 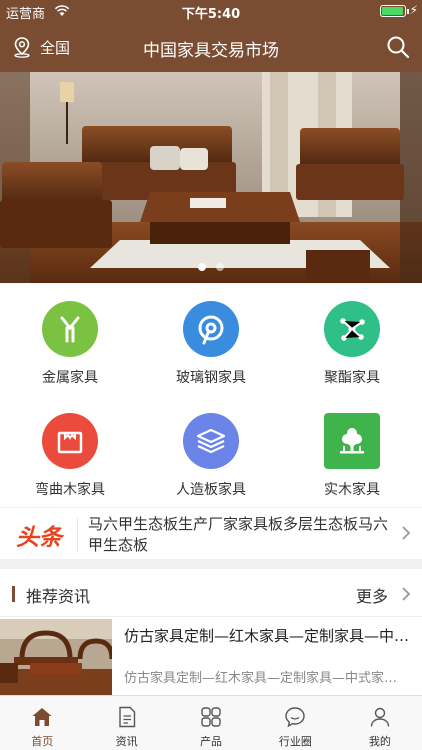 I want to click on document-icon, so click(x=126, y=717).